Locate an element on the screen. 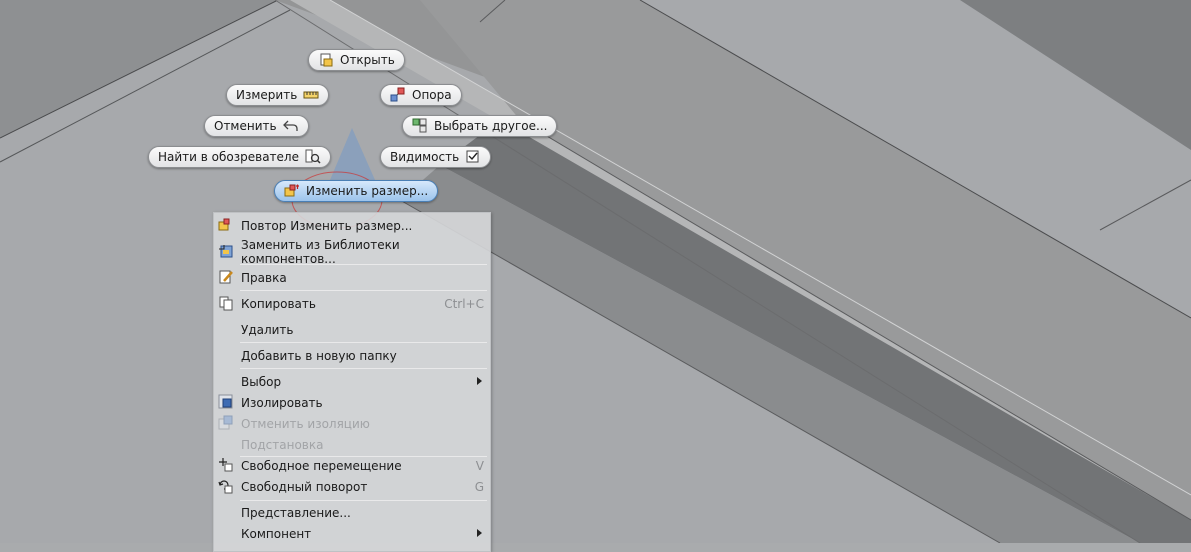 The image size is (1191, 552). measure-button: Измерить is located at coordinates (278, 95).